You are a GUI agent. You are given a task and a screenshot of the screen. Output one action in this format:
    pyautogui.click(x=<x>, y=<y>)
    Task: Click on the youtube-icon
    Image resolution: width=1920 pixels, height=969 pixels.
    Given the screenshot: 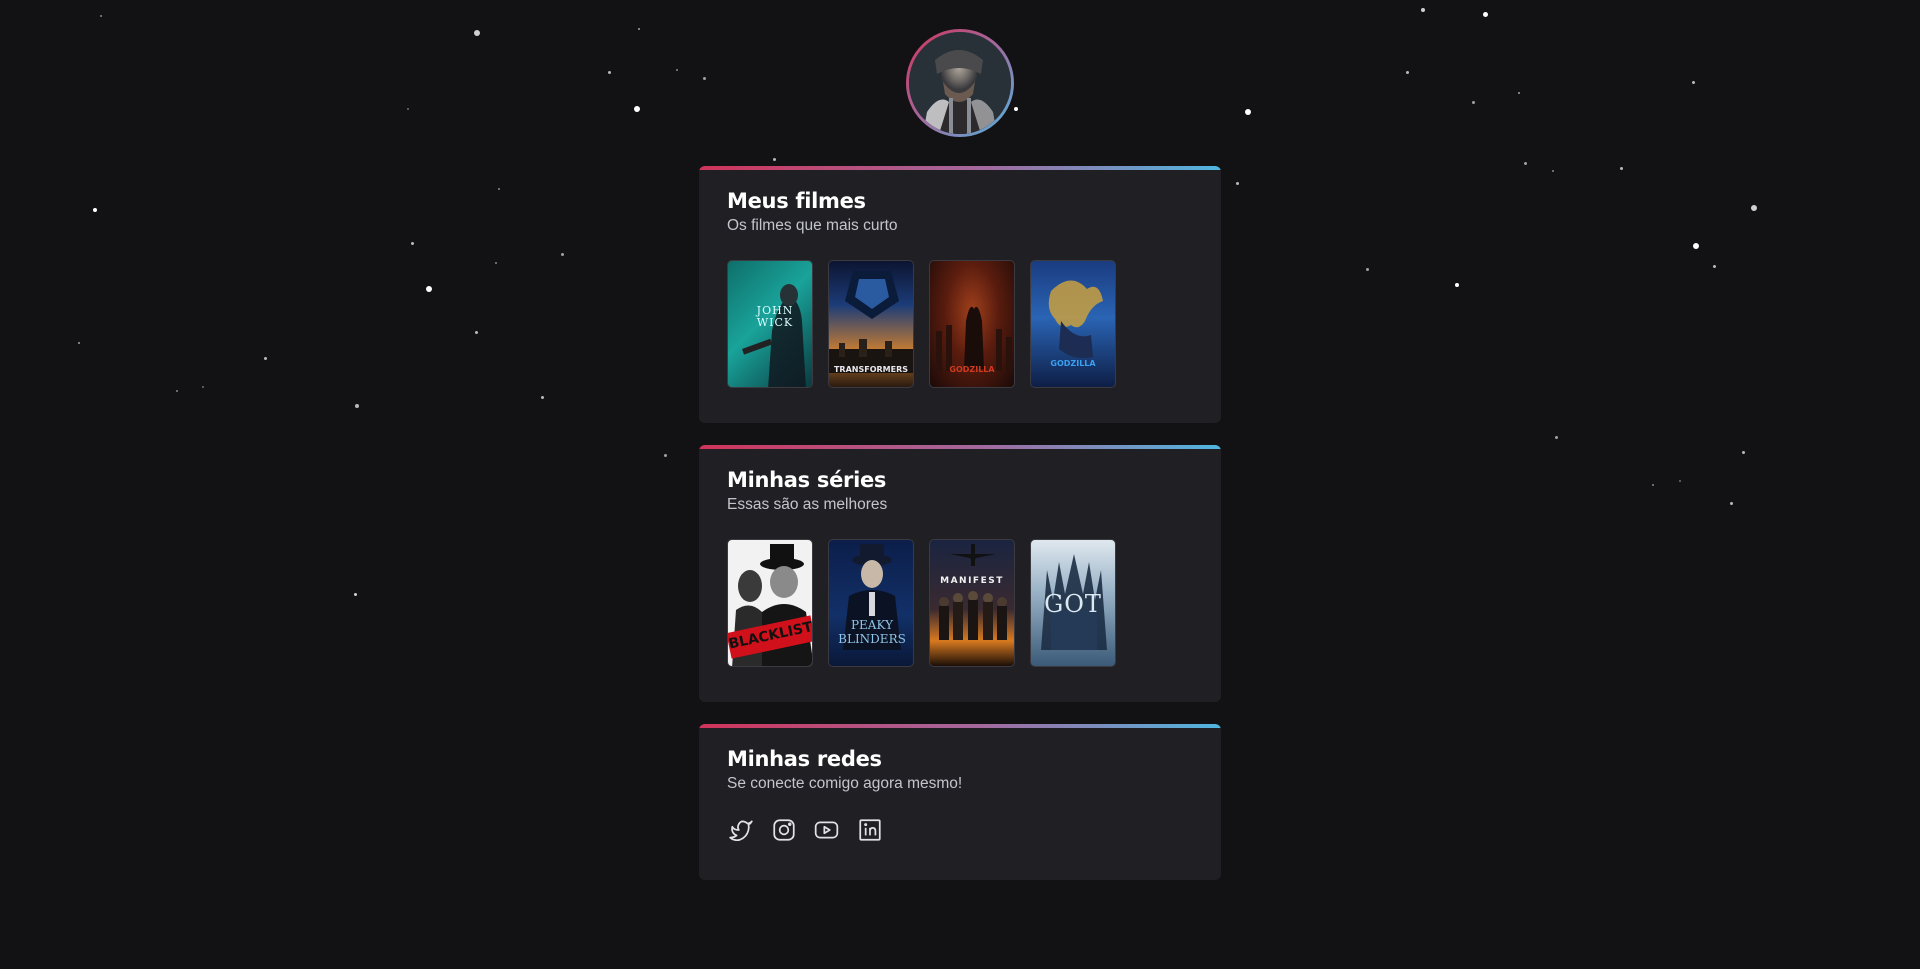 What is the action you would take?
    pyautogui.click(x=826, y=829)
    